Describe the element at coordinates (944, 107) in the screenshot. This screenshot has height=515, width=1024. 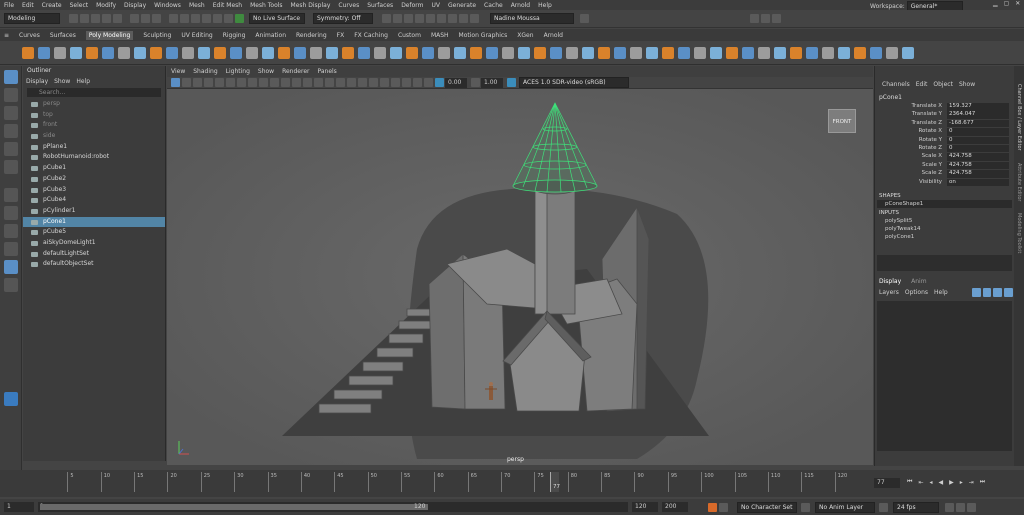
I see `channel-row: Translate X 159.327` at that location.